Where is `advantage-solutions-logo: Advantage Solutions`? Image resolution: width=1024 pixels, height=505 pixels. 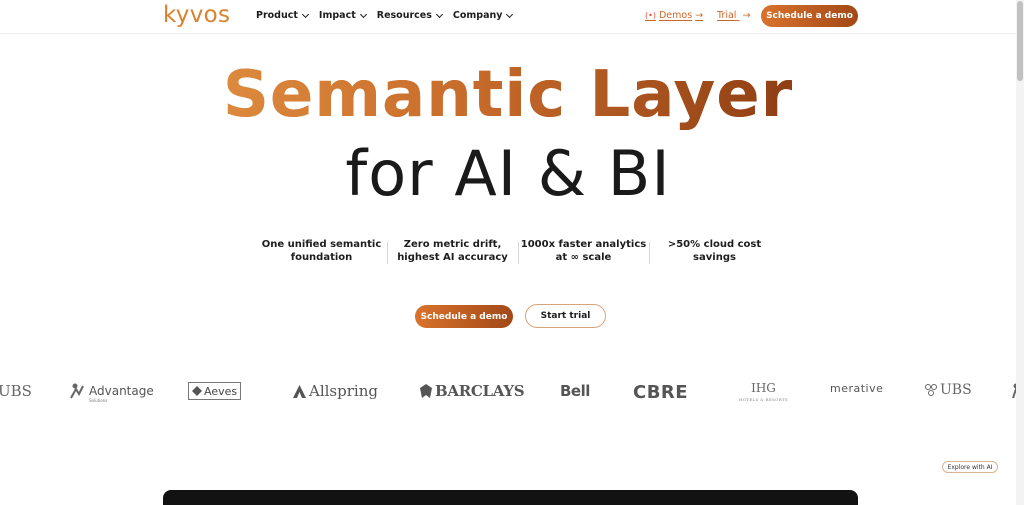 advantage-solutions-logo: Advantage Solutions is located at coordinates (111, 392).